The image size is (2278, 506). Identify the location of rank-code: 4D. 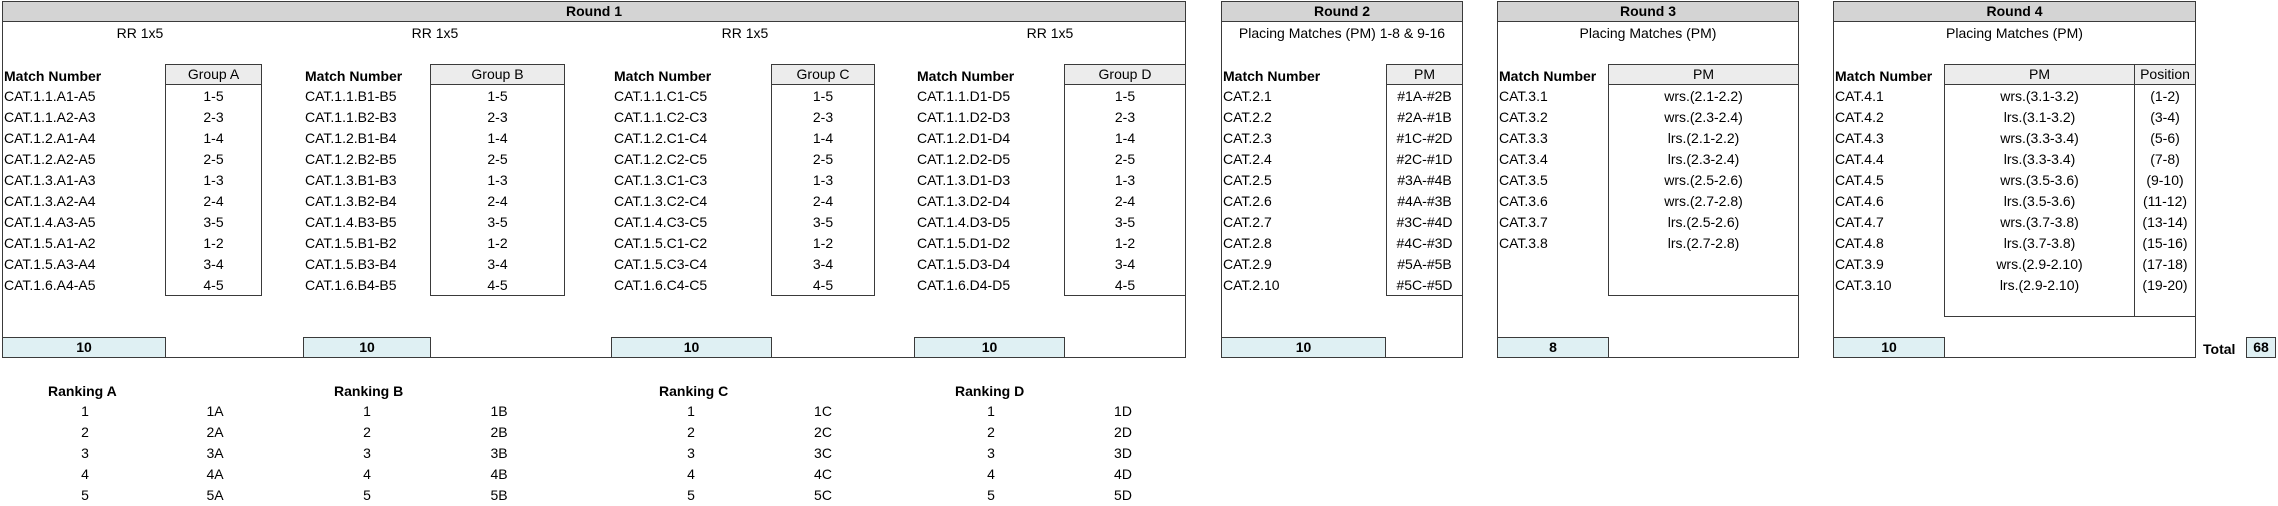
(1123, 474).